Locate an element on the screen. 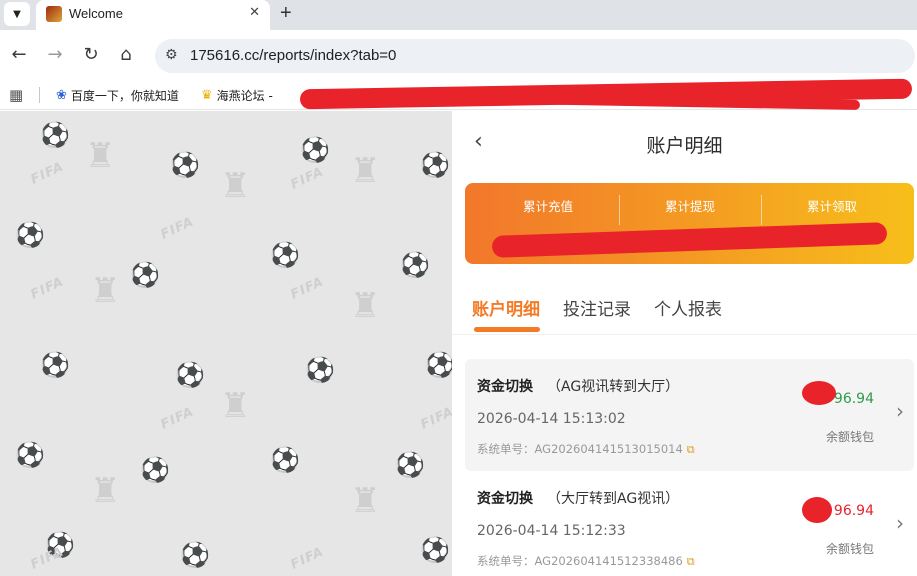  tab-close-icon: ✕ is located at coordinates (254, 12).